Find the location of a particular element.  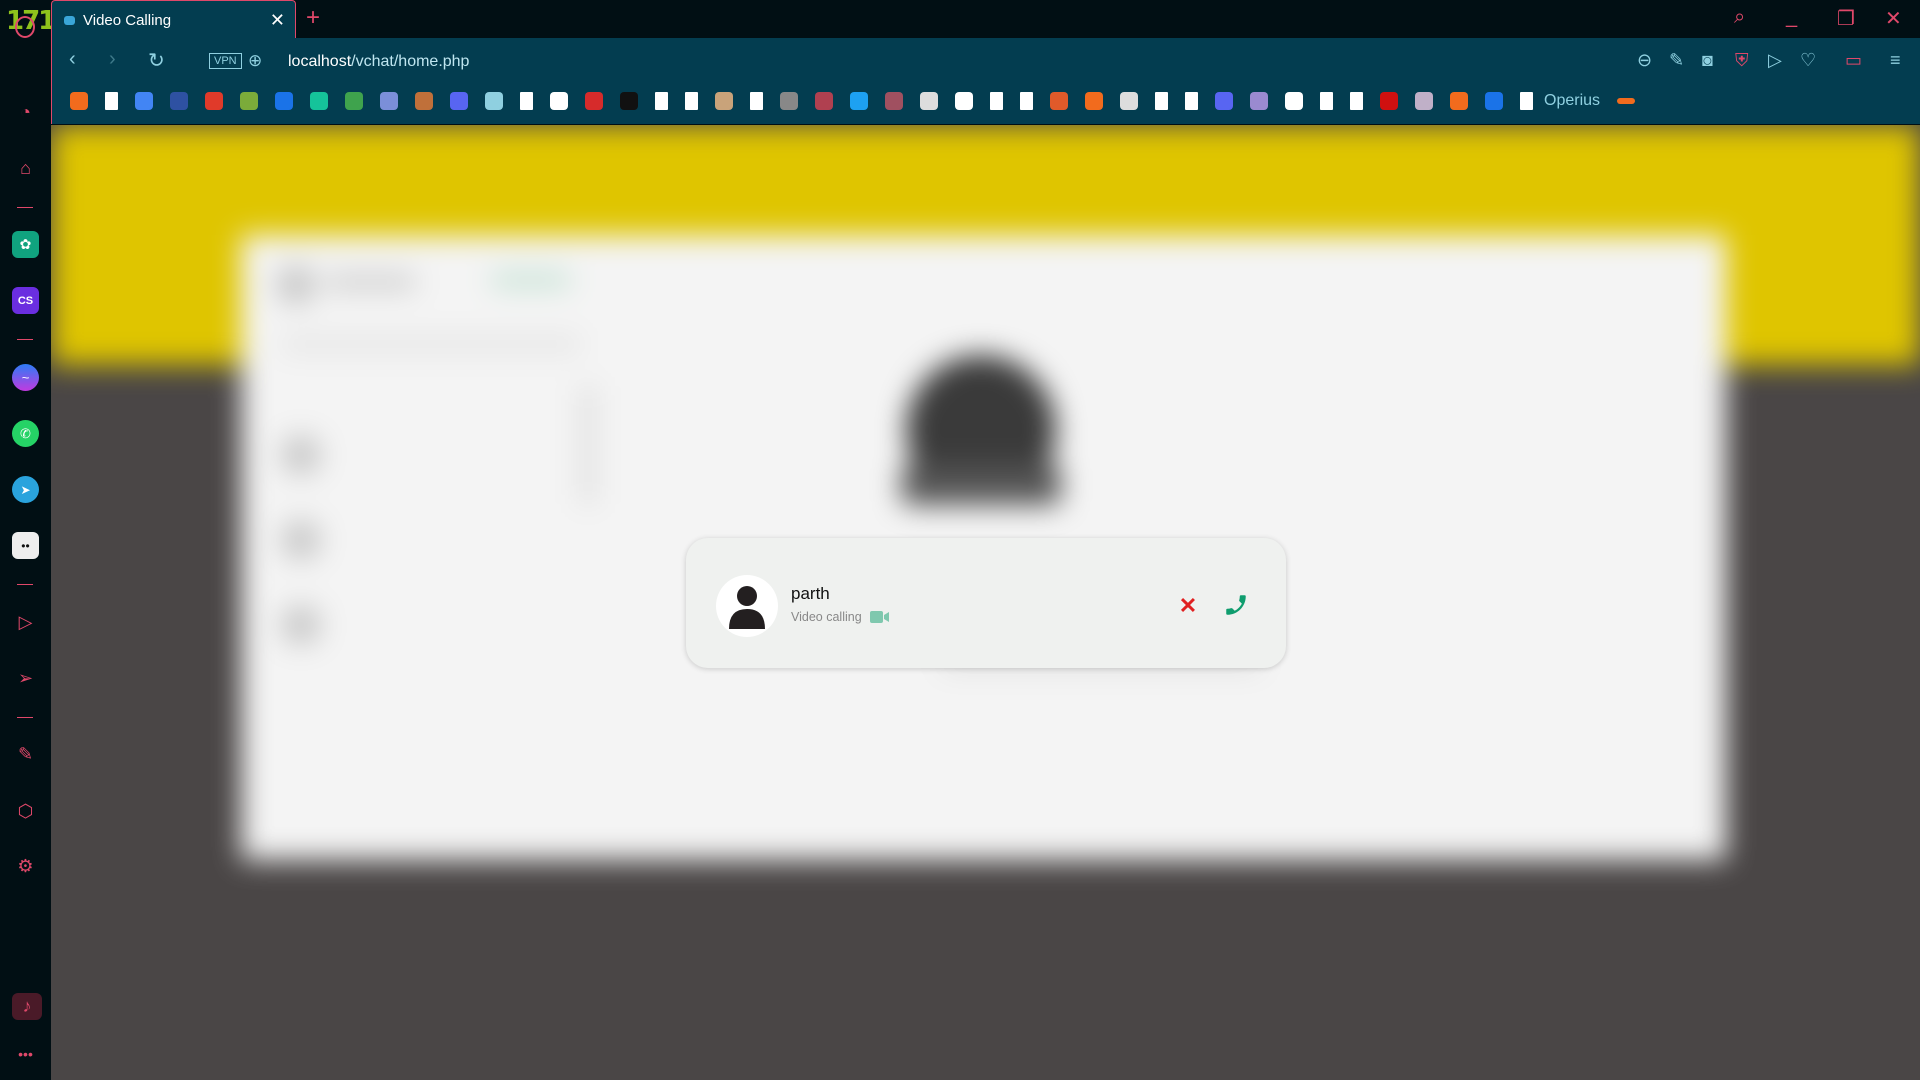

bookmarks-bar: Operius is located at coordinates (853, 101).